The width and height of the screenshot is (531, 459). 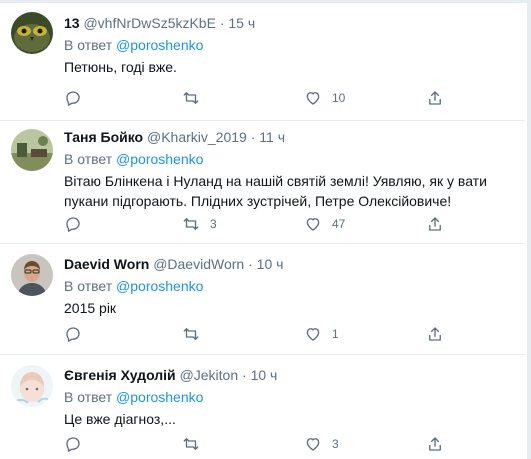 I want to click on timestamp: 11 ч, so click(x=272, y=137).